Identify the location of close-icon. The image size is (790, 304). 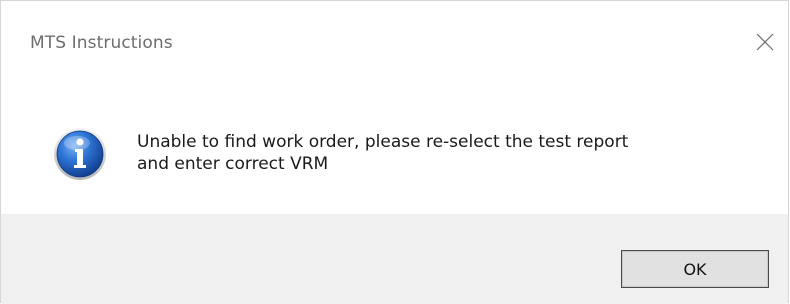
(765, 42).